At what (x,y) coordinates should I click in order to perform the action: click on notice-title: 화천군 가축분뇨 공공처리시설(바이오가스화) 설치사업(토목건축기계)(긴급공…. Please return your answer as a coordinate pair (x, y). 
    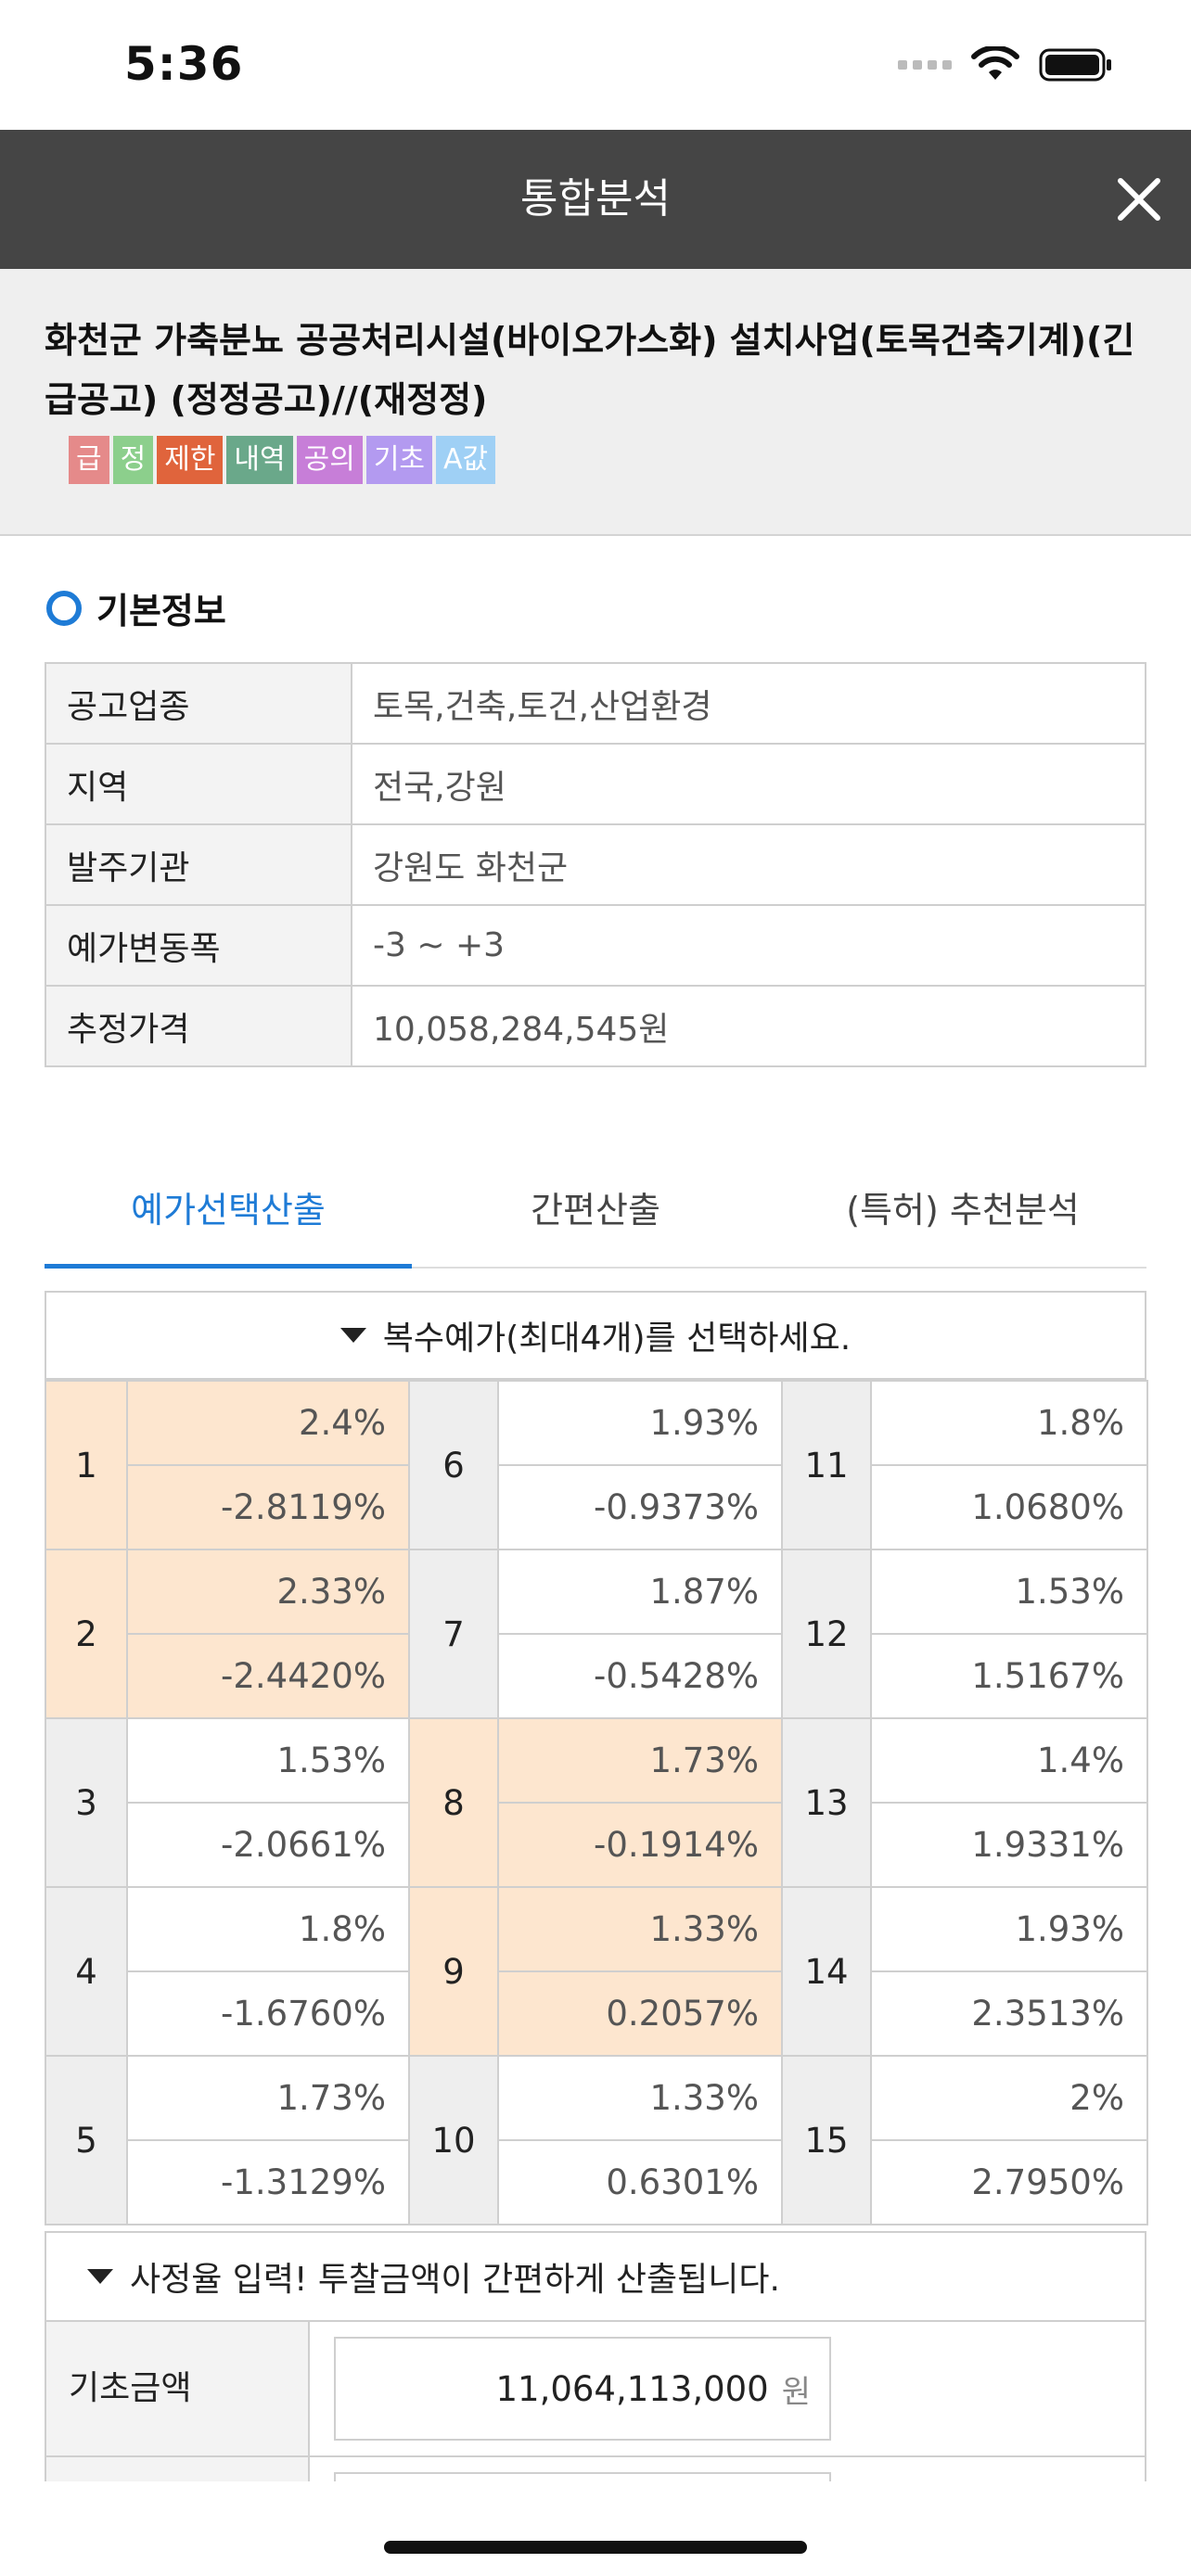
    Looking at the image, I should click on (590, 370).